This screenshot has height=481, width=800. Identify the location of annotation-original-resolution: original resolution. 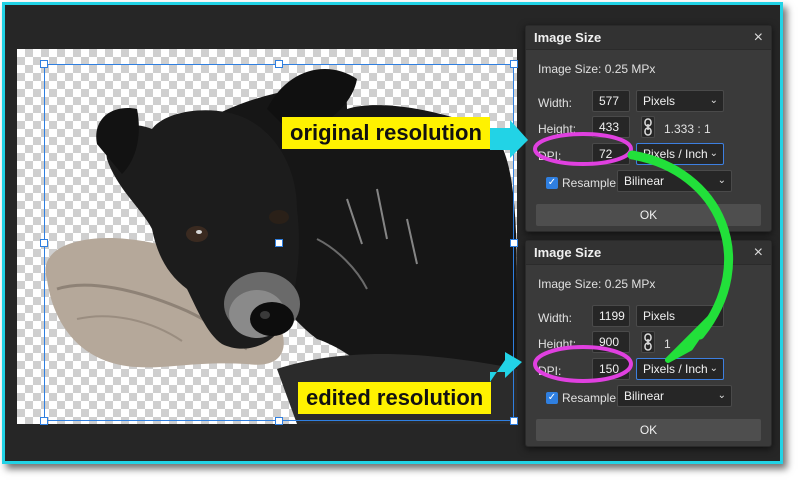
(386, 133).